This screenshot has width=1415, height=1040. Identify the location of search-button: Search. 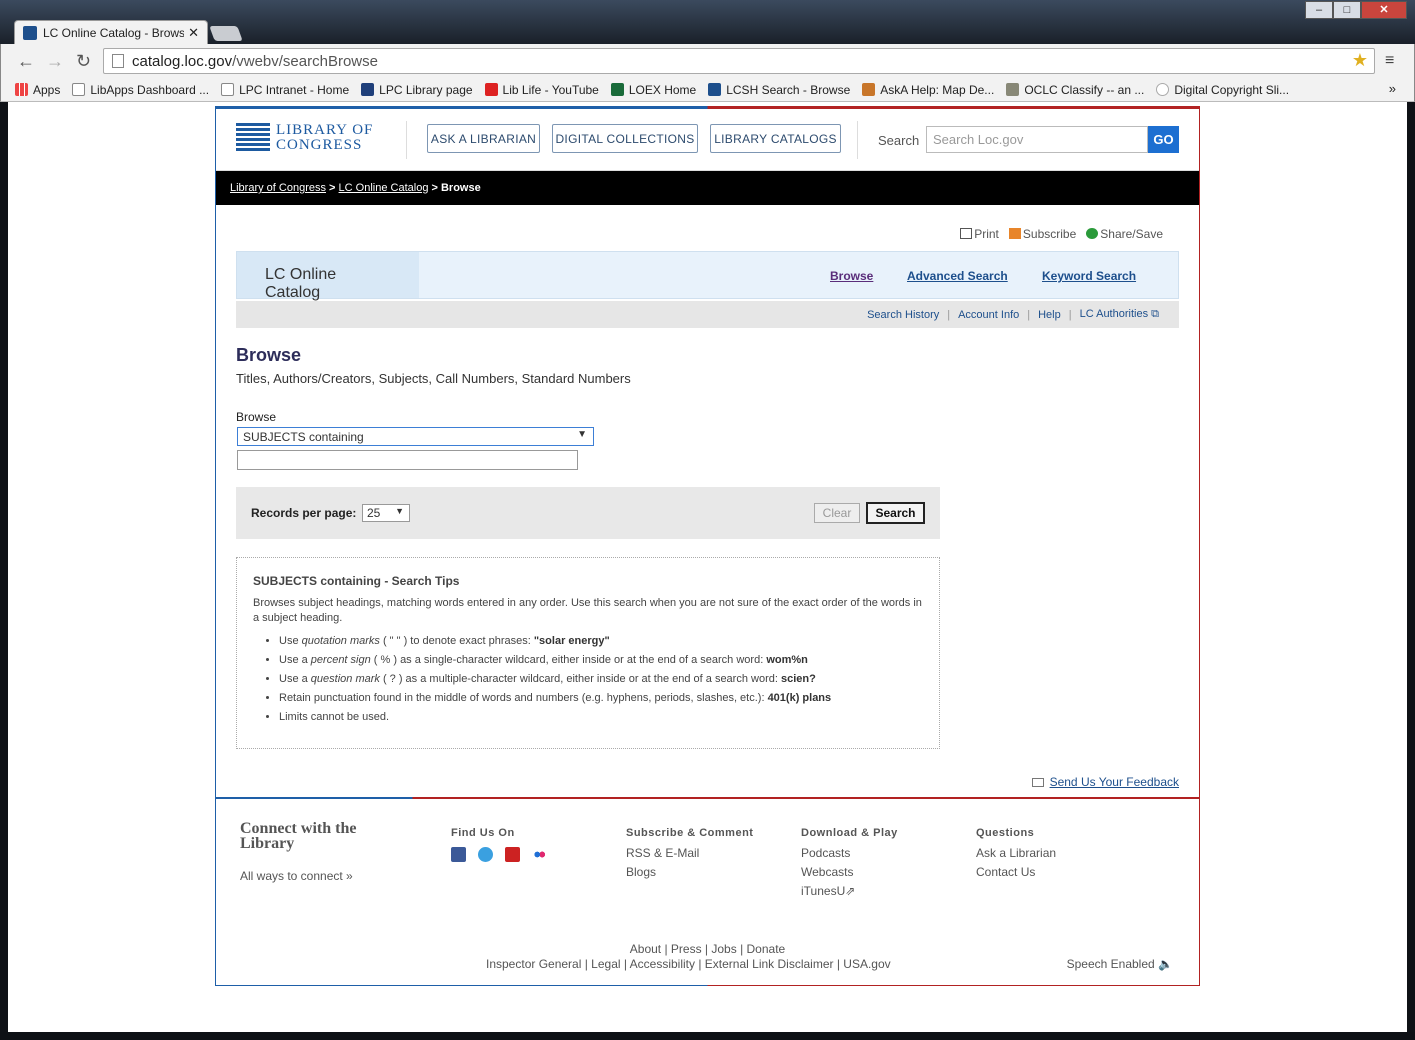
(895, 513).